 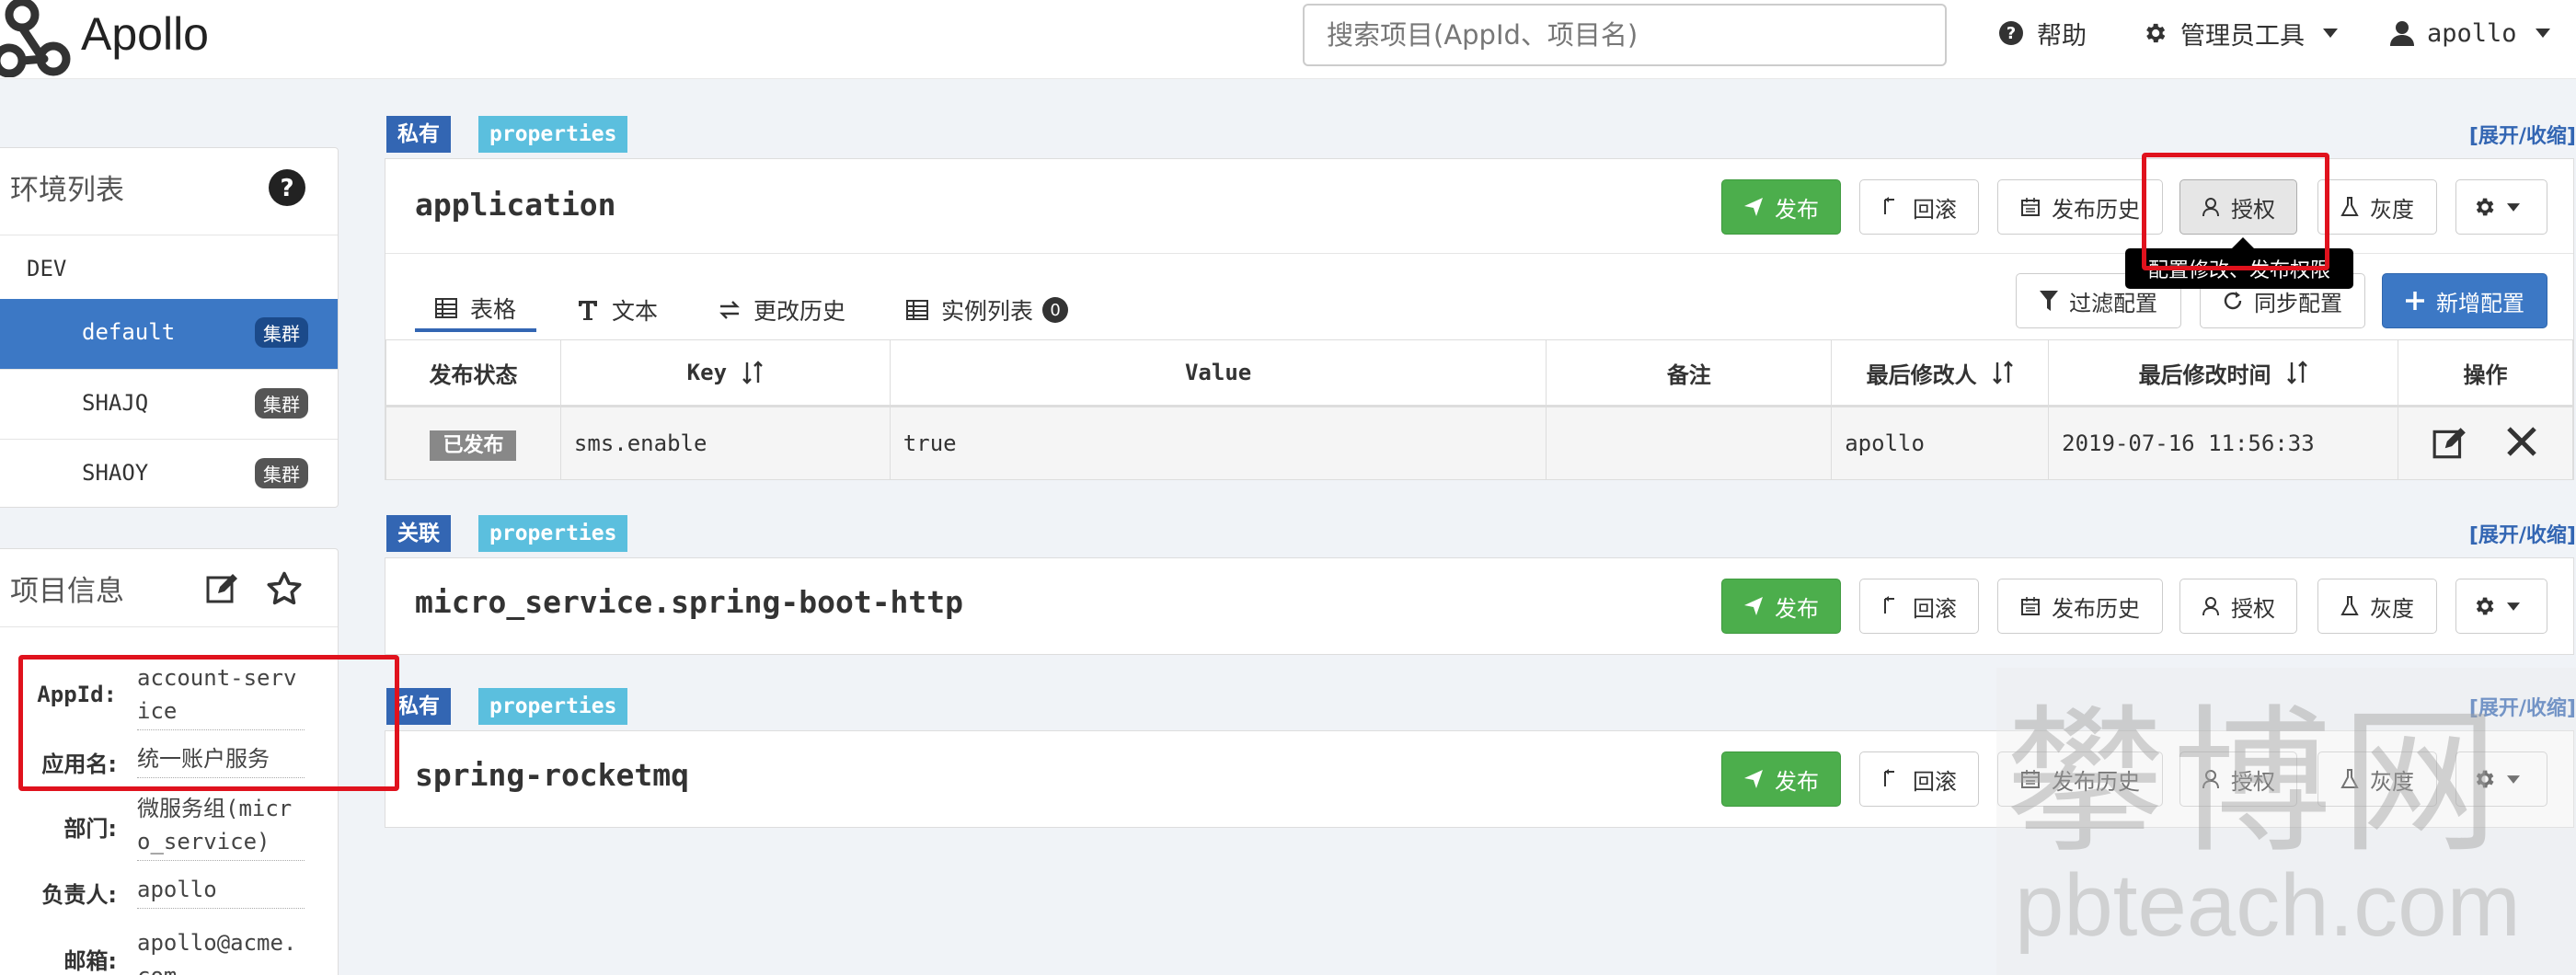 I want to click on owner-value: apollo, so click(x=221, y=891).